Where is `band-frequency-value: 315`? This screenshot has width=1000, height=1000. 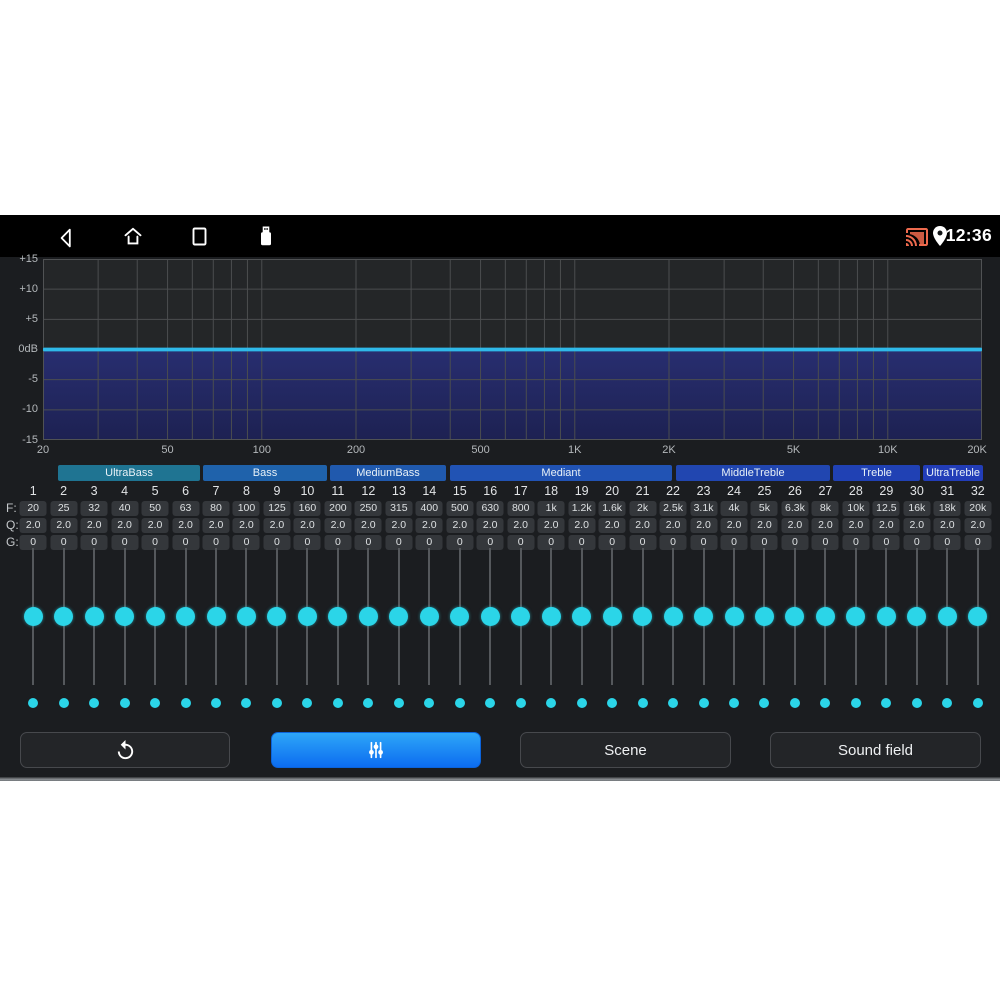 band-frequency-value: 315 is located at coordinates (399, 508).